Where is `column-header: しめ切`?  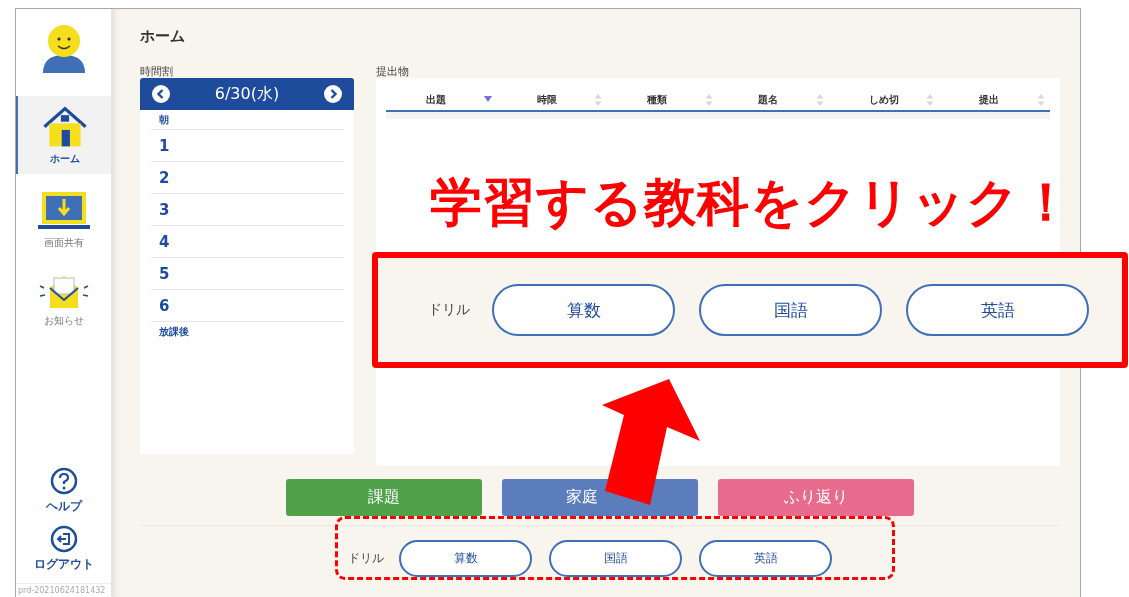
column-header: しめ切 is located at coordinates (883, 100).